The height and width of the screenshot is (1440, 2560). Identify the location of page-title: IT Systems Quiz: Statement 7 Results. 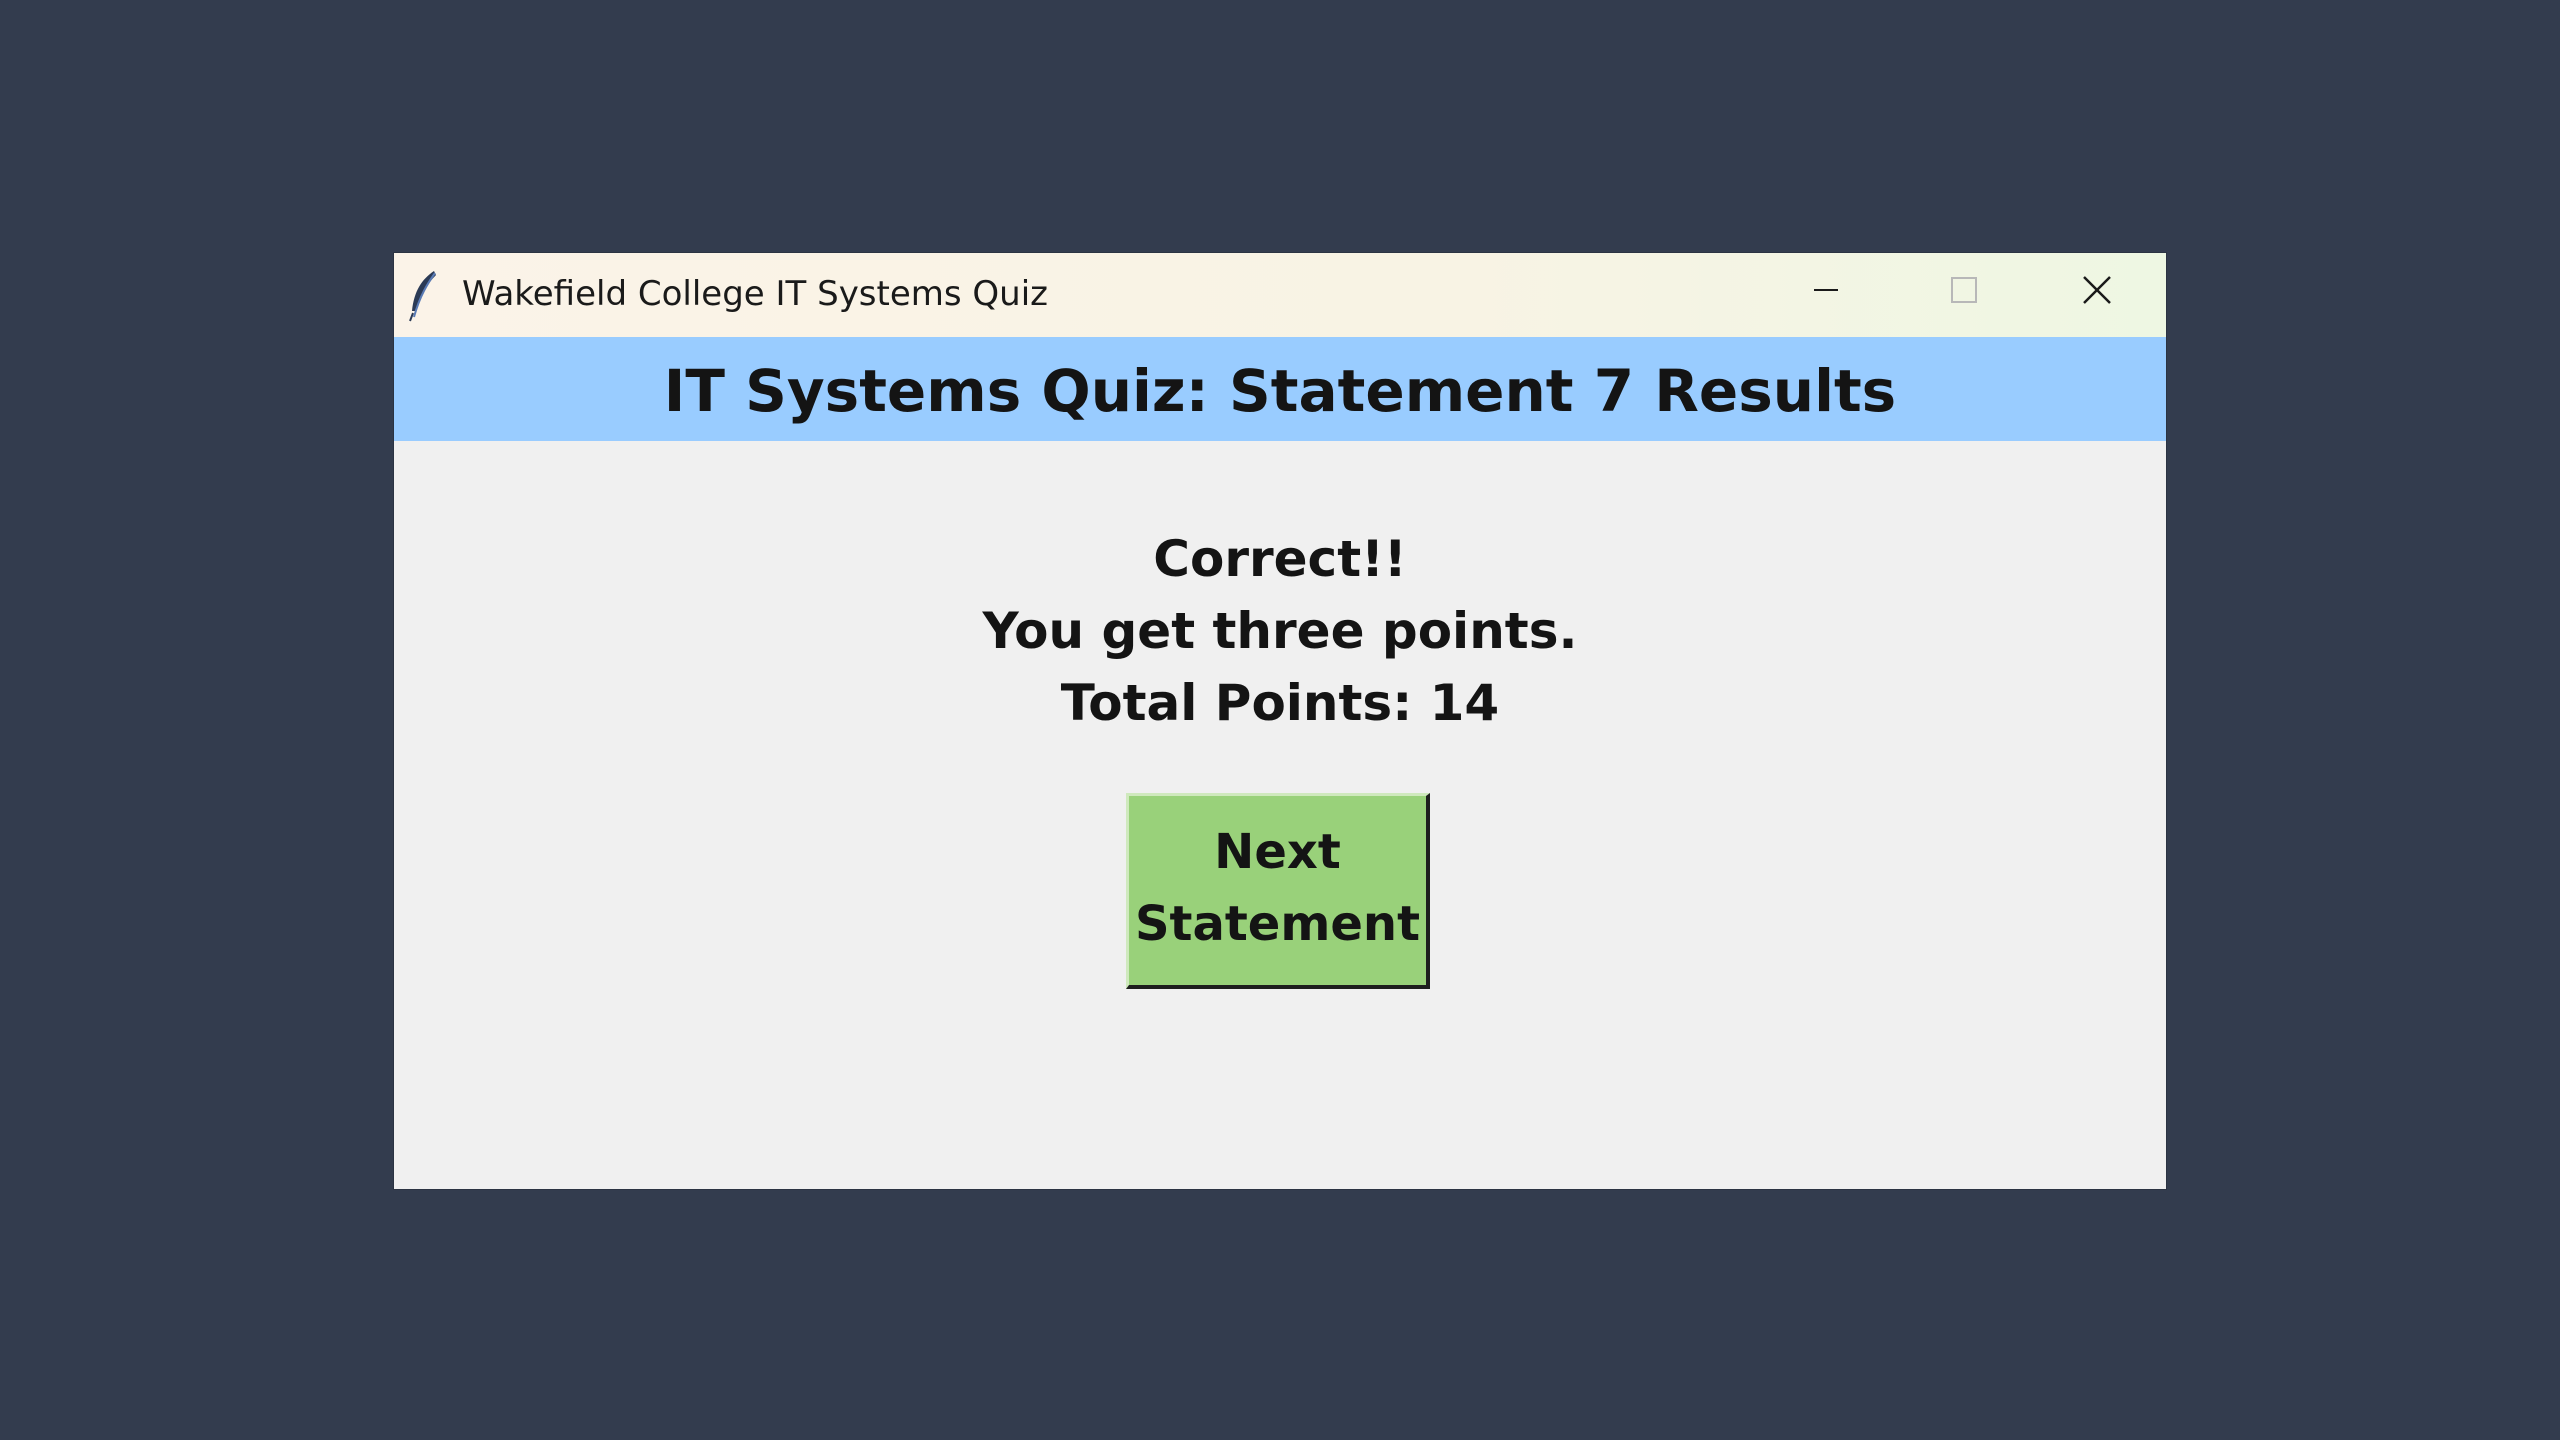
(1280, 391).